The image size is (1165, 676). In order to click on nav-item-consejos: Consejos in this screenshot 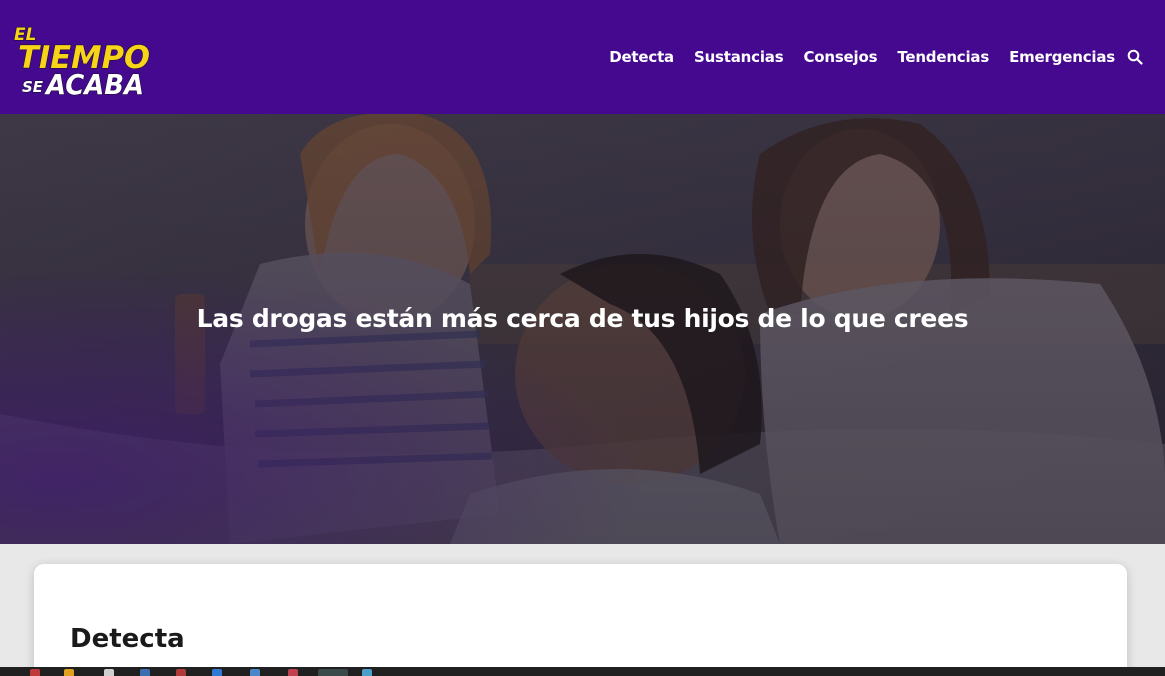, I will do `click(840, 57)`.